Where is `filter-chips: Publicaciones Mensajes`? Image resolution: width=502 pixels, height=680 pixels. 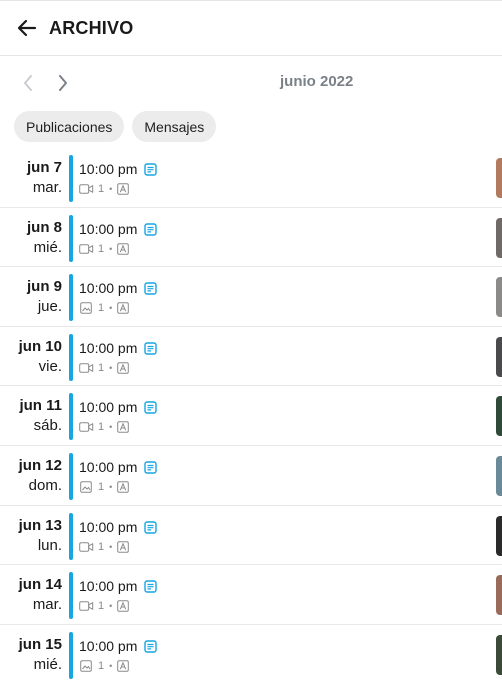
filter-chips: Publicaciones Mensajes is located at coordinates (115, 126).